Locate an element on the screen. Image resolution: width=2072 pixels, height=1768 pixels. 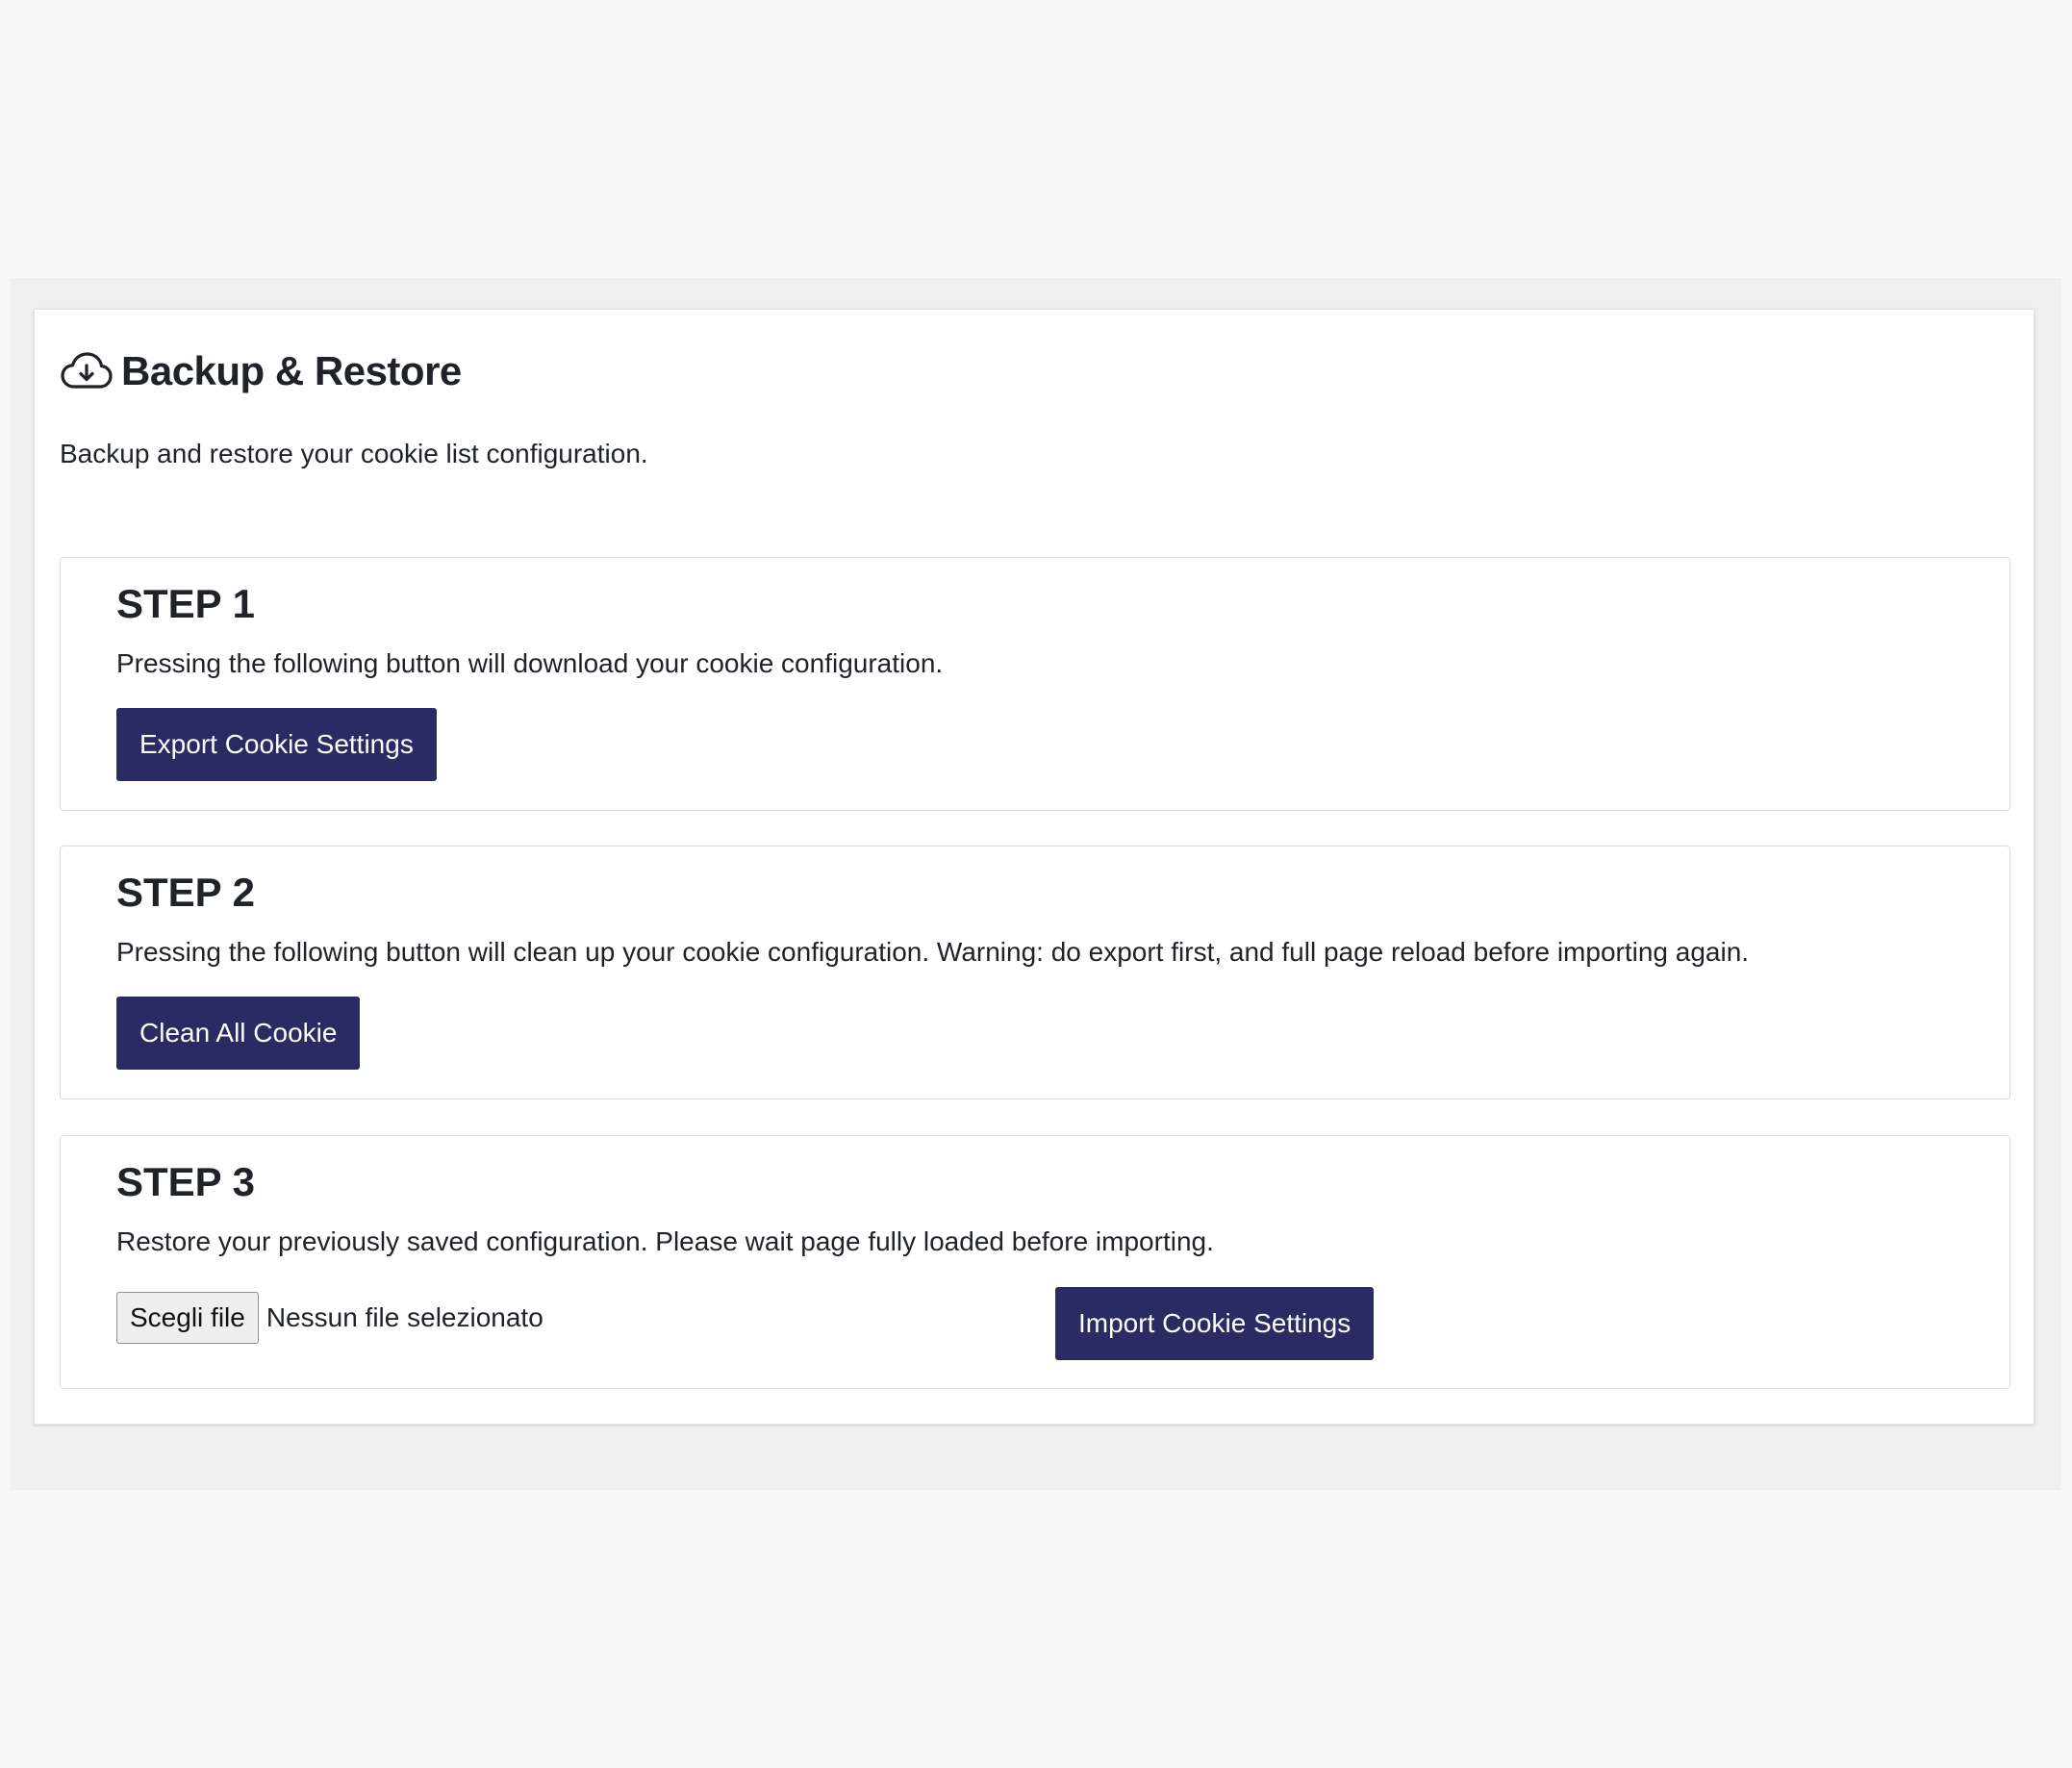
file-input: Scegli file Nessun file selezionato is located at coordinates (329, 1318).